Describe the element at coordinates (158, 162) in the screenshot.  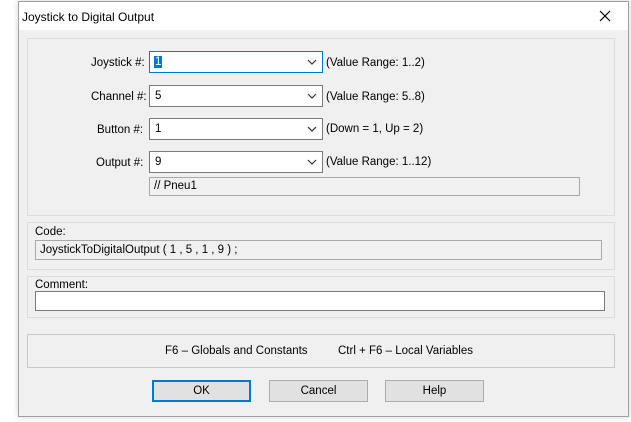
I see `output-value: 9` at that location.